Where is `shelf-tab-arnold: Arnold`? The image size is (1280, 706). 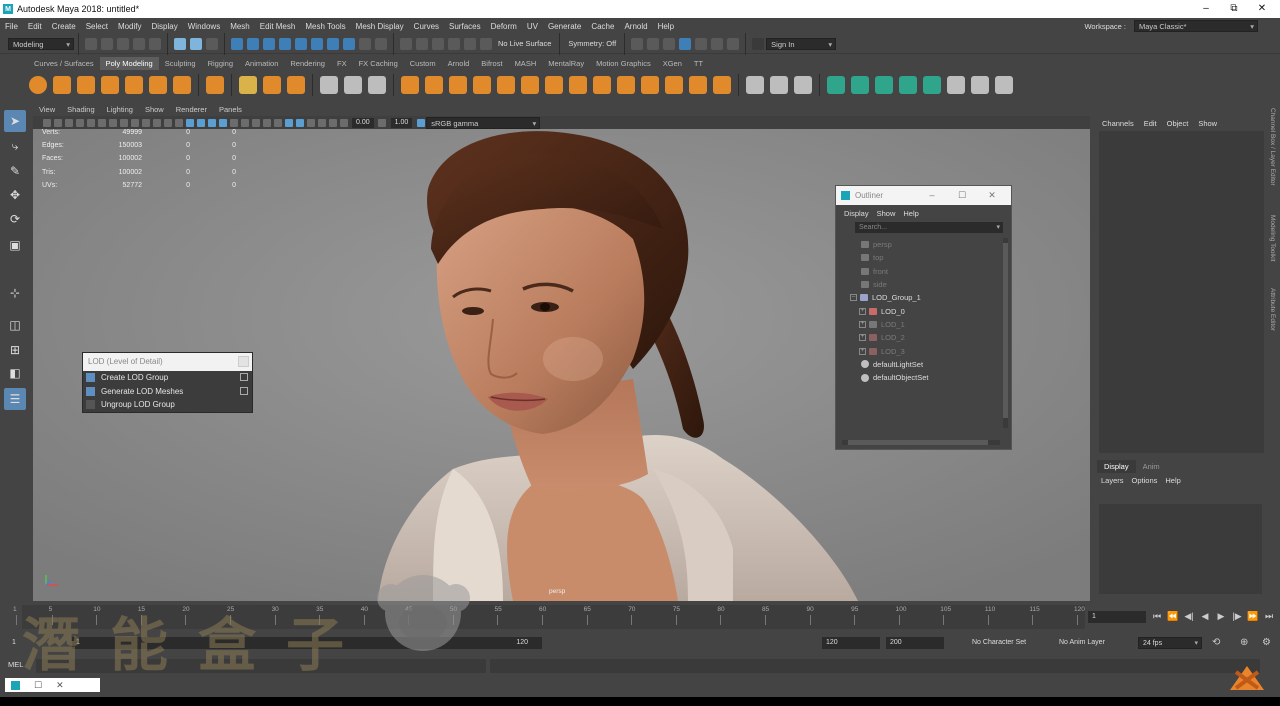 shelf-tab-arnold: Arnold is located at coordinates (459, 63).